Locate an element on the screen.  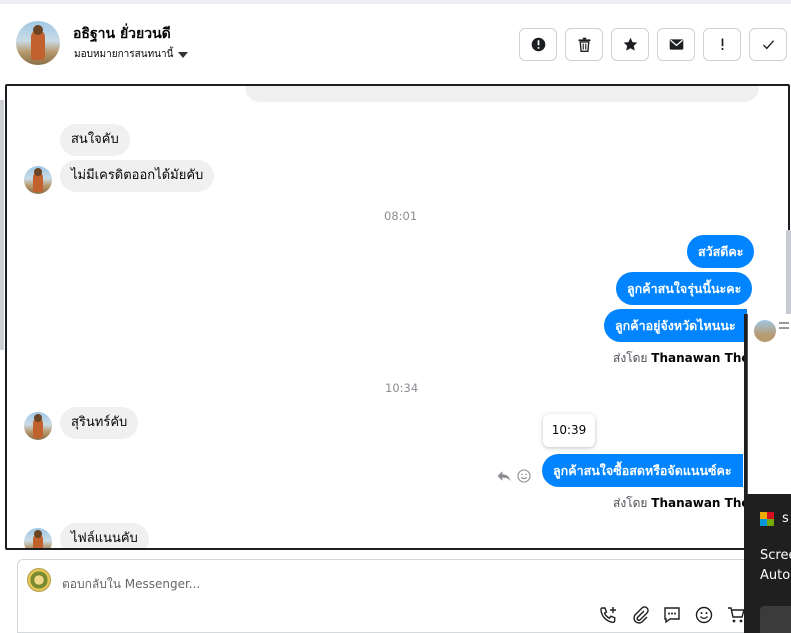
outgoing-message: ลูกค้าอยู่จังหวัดไหนนะ is located at coordinates (675, 325).